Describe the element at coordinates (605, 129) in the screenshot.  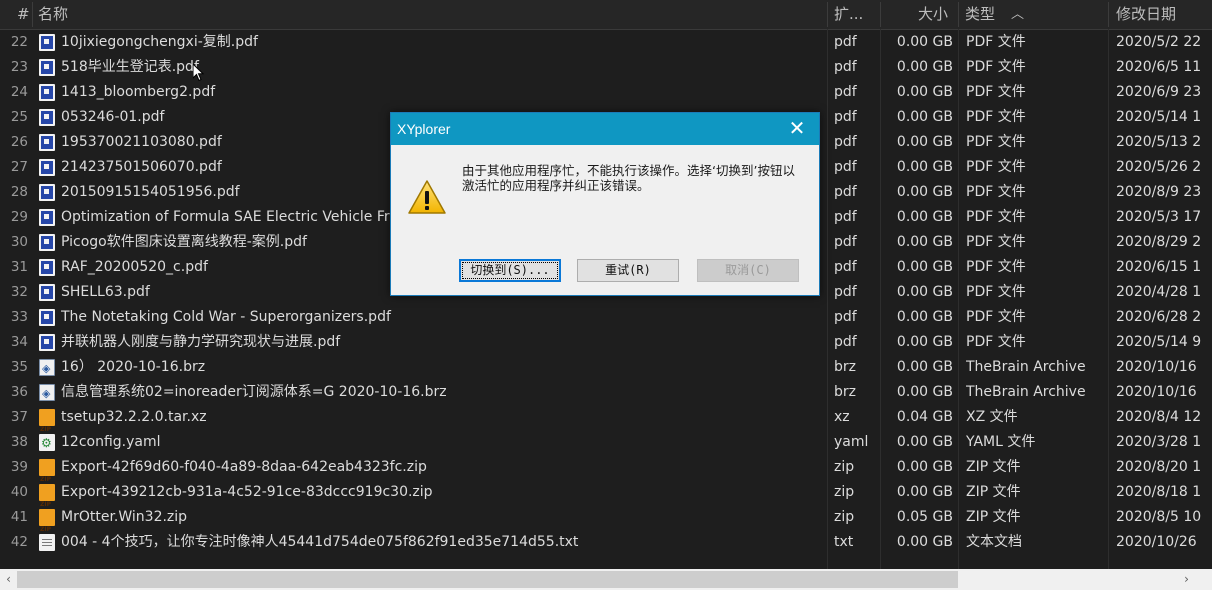
I see `dialog-title-bar: XYplorer ✕` at that location.